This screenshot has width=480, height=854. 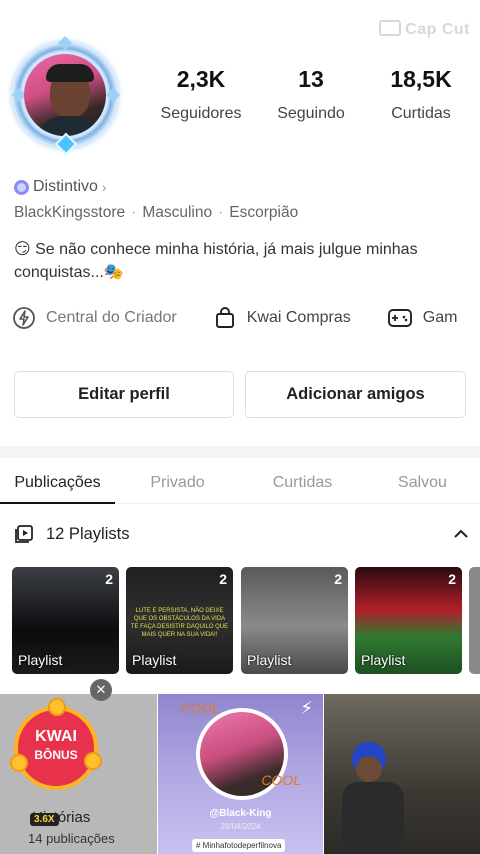 I want to click on kwai-shopping-shortcut: Kwai Compras, so click(x=282, y=318).